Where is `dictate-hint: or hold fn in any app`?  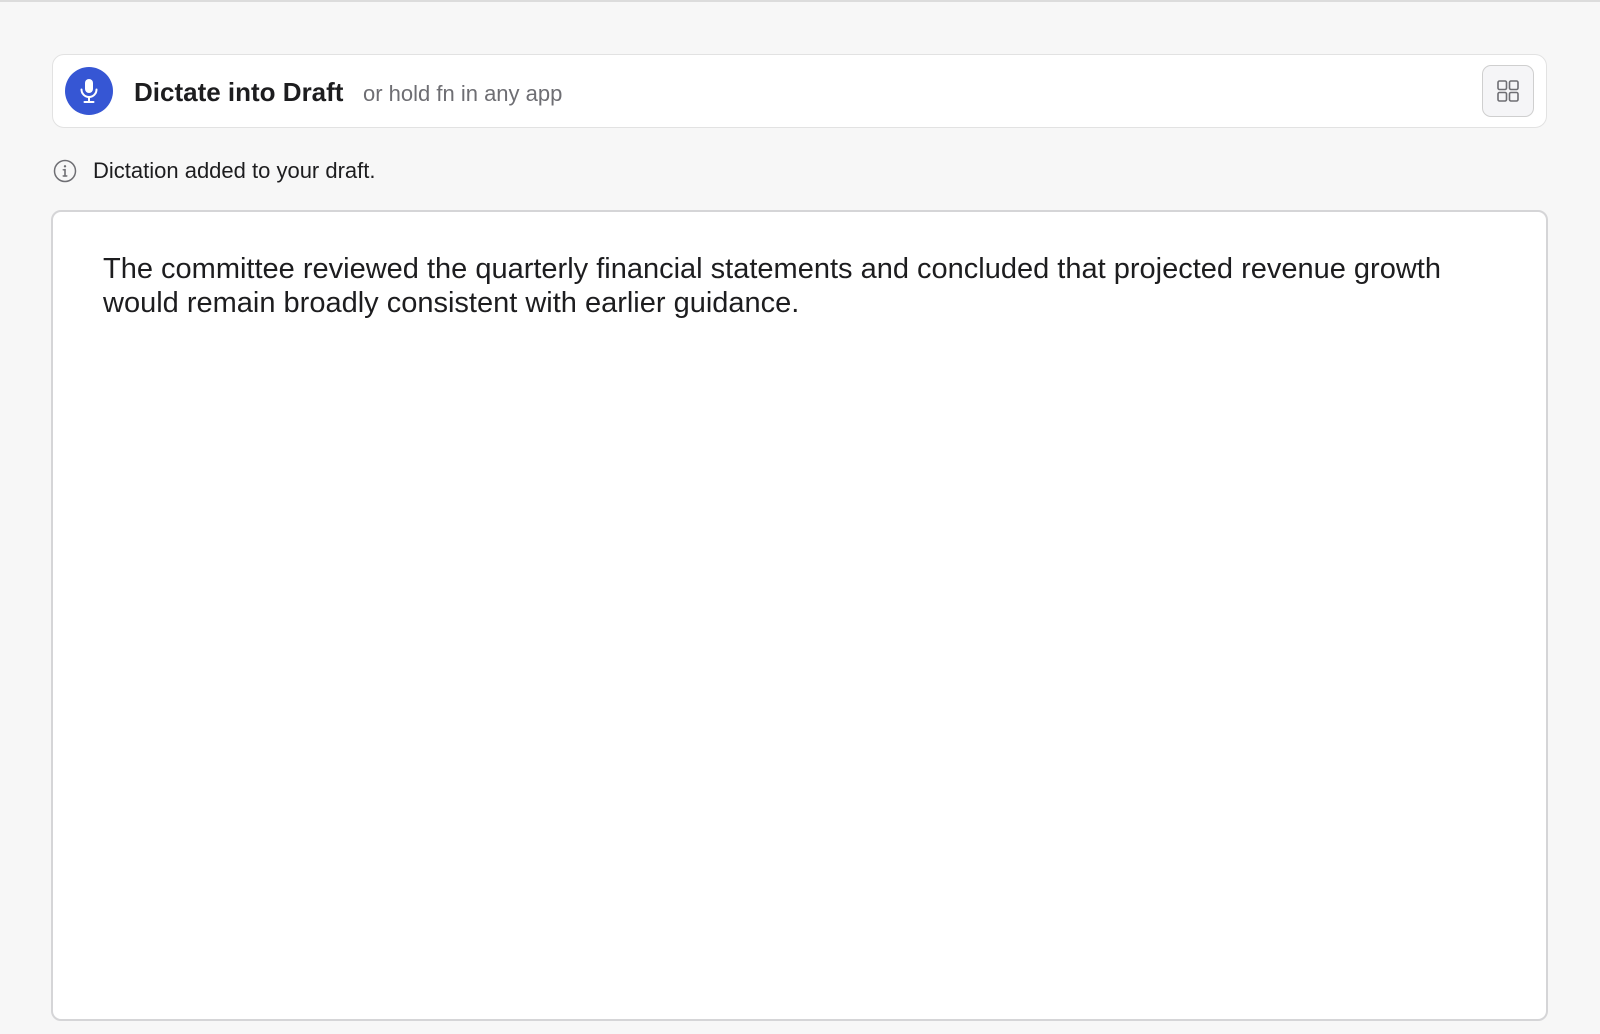 dictate-hint: or hold fn in any app is located at coordinates (463, 93).